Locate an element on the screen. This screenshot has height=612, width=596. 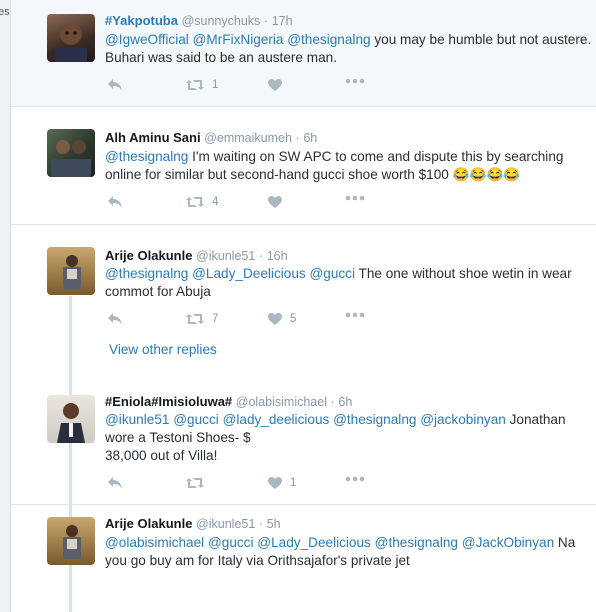
retweet-count: 4 is located at coordinates (215, 202).